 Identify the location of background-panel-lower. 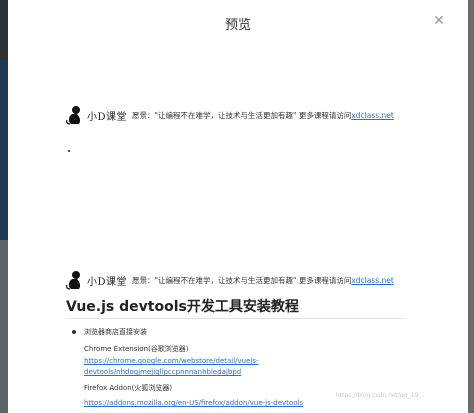
(4, 326).